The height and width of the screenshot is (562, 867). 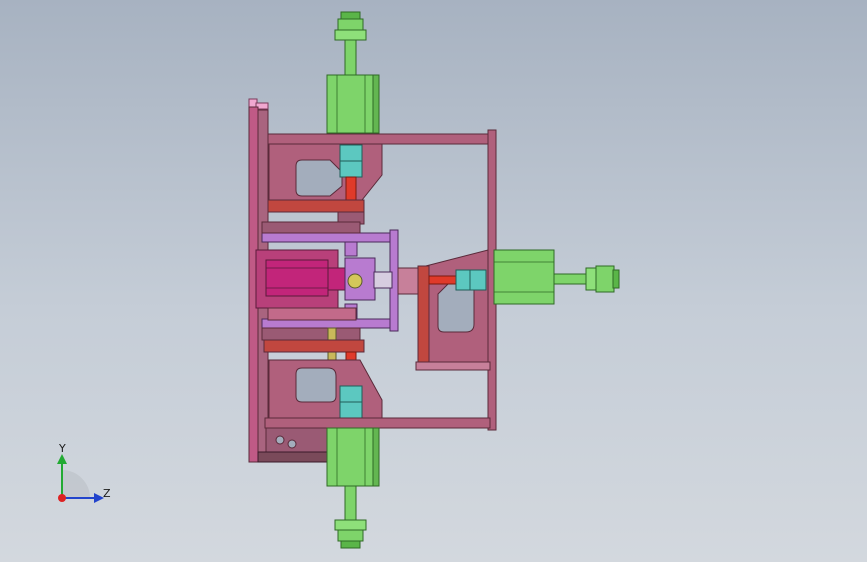 I want to click on bottom-cylinder-body, so click(x=351, y=457).